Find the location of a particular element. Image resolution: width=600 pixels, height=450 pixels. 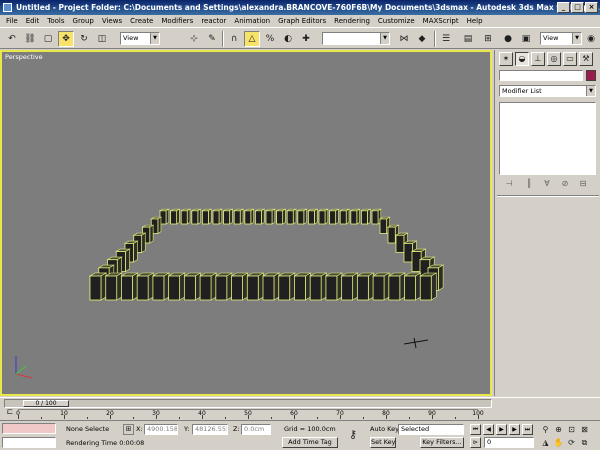

layer-manager-icon: ☰ is located at coordinates (446, 39).